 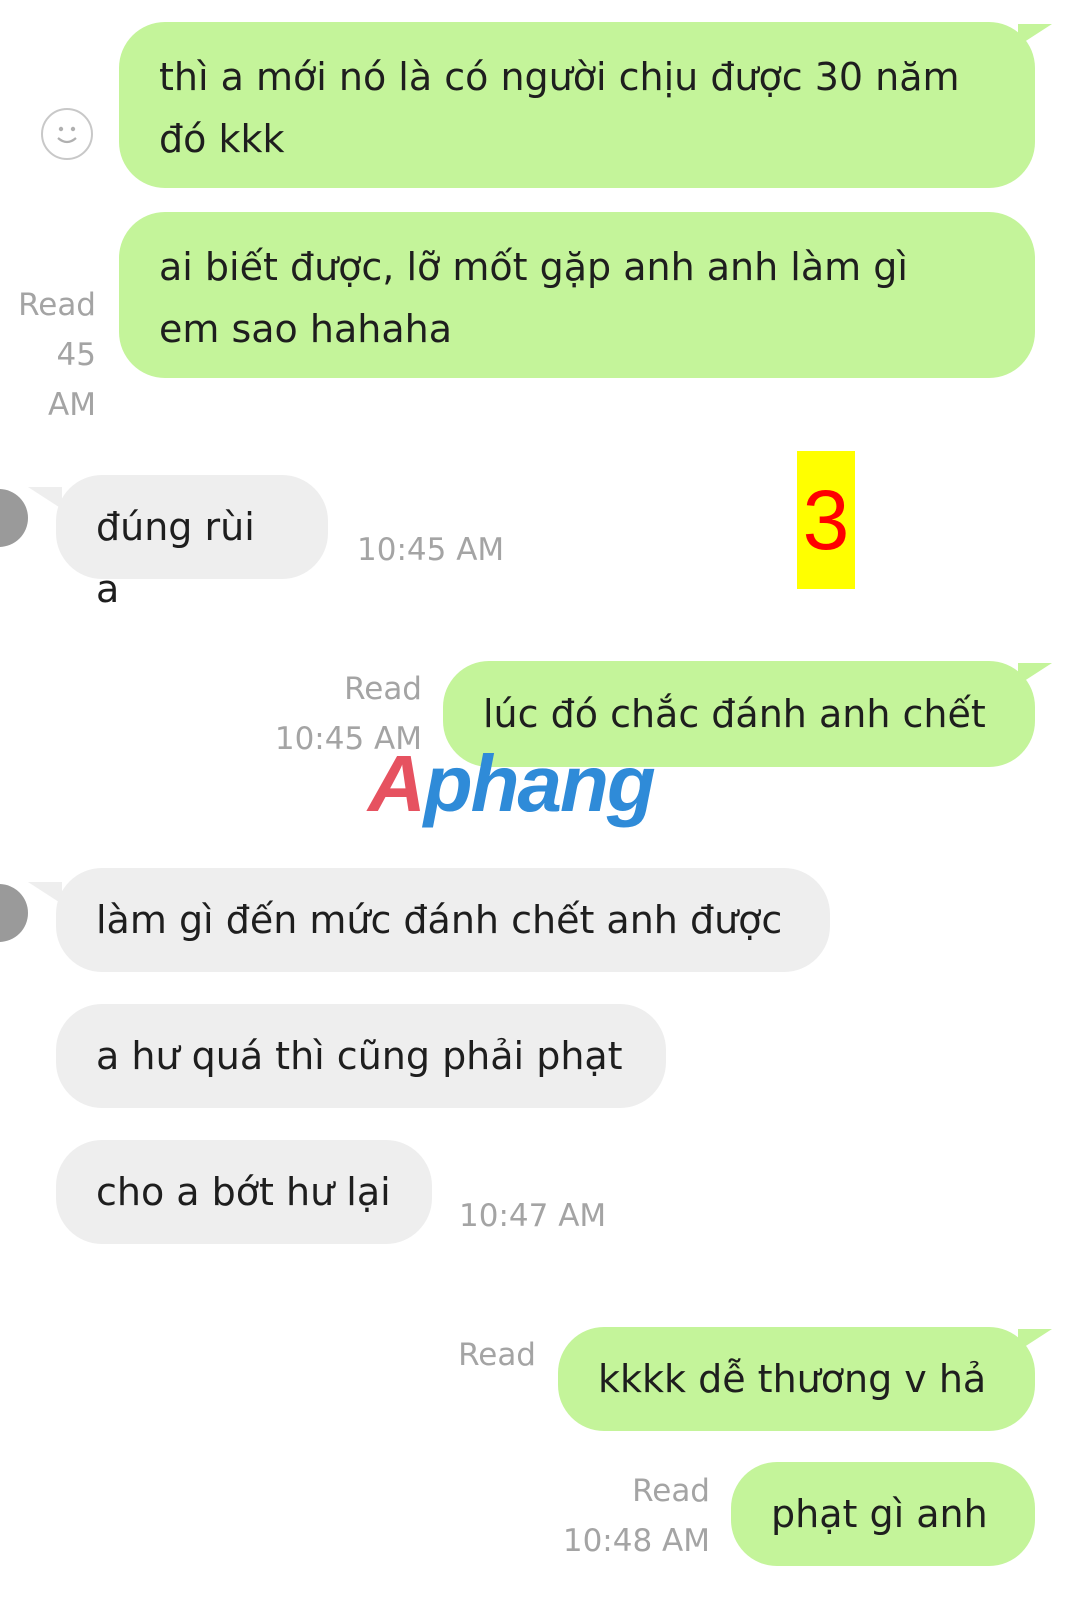 What do you see at coordinates (439, 920) in the screenshot?
I see `message-text: làm gì đến mức đánh chết anh được` at bounding box center [439, 920].